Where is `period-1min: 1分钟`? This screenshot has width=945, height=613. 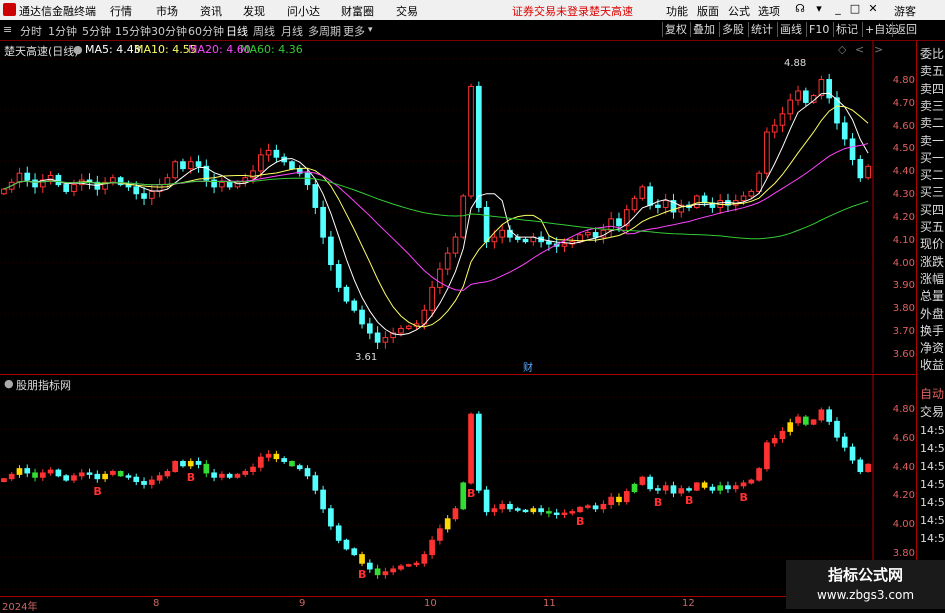 period-1min: 1分钟 is located at coordinates (62, 31).